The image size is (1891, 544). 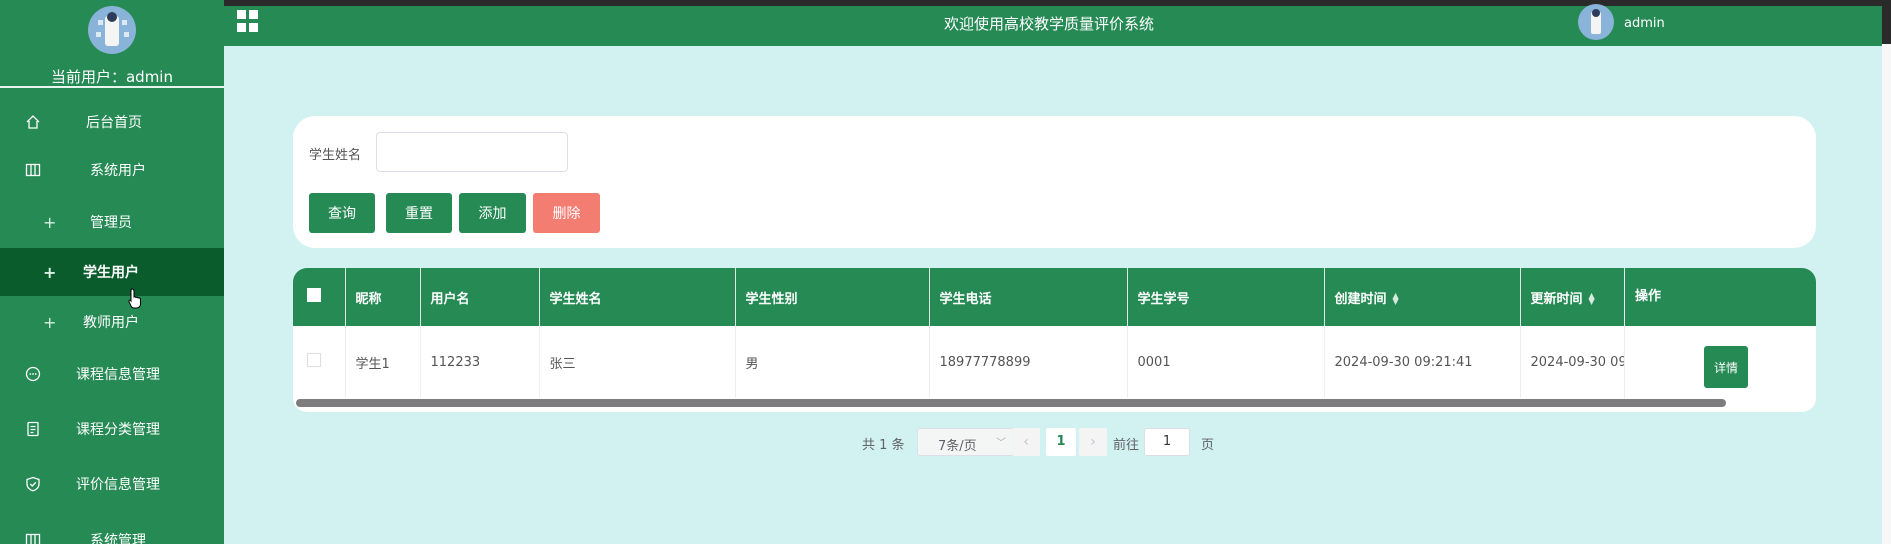 I want to click on sidebar-item-teacher-users: + 教师用户, so click(x=112, y=322).